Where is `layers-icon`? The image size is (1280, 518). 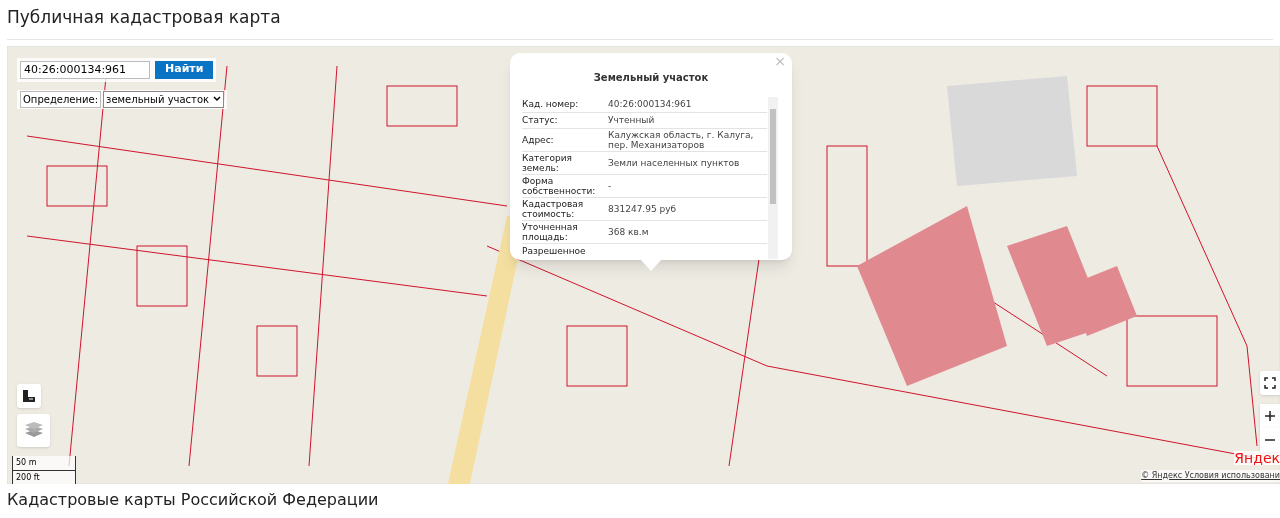
layers-icon is located at coordinates (33, 430).